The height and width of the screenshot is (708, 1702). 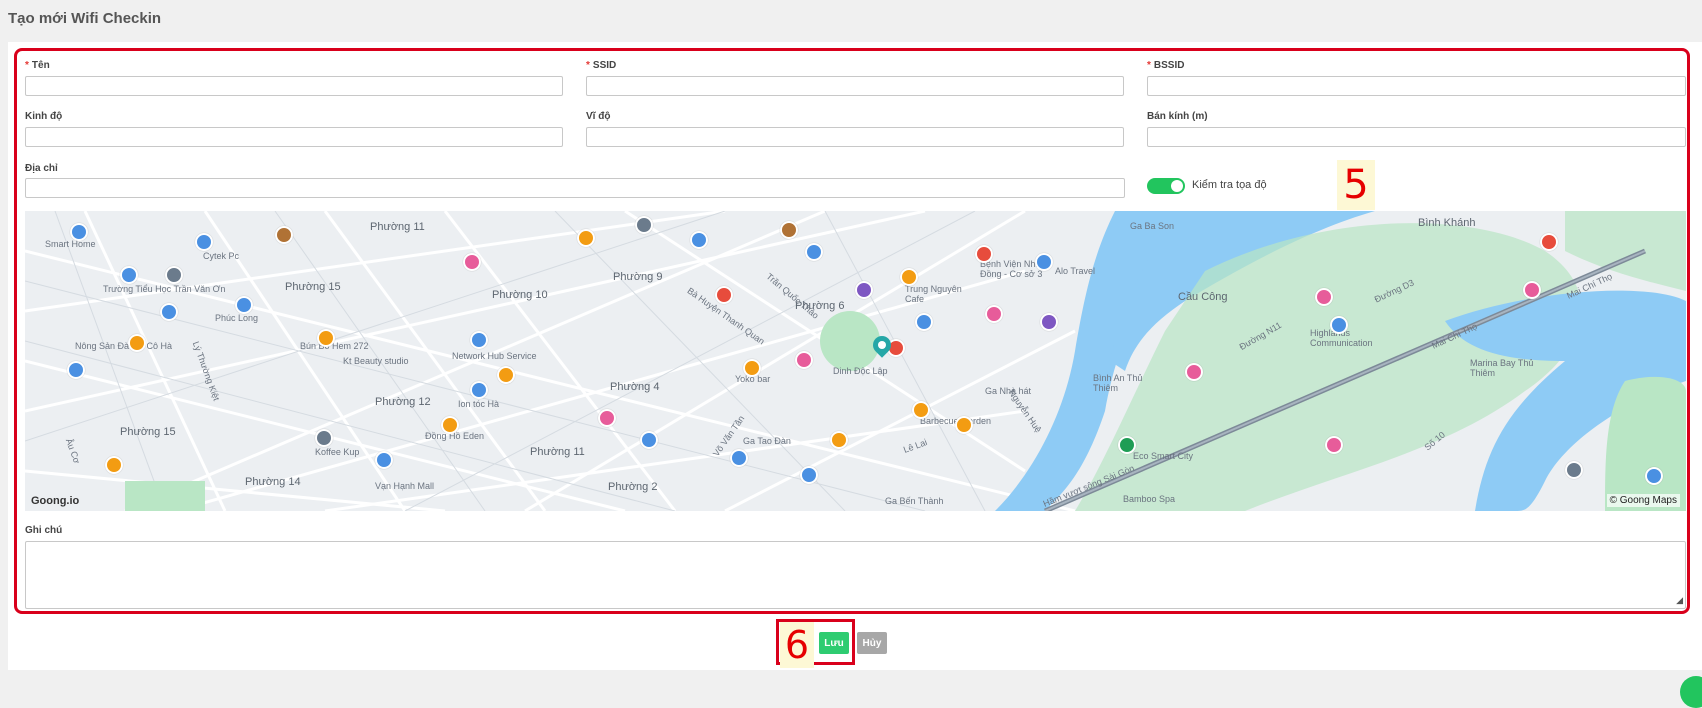 I want to click on map-place: Trung Nguyên Cafe, so click(x=933, y=294).